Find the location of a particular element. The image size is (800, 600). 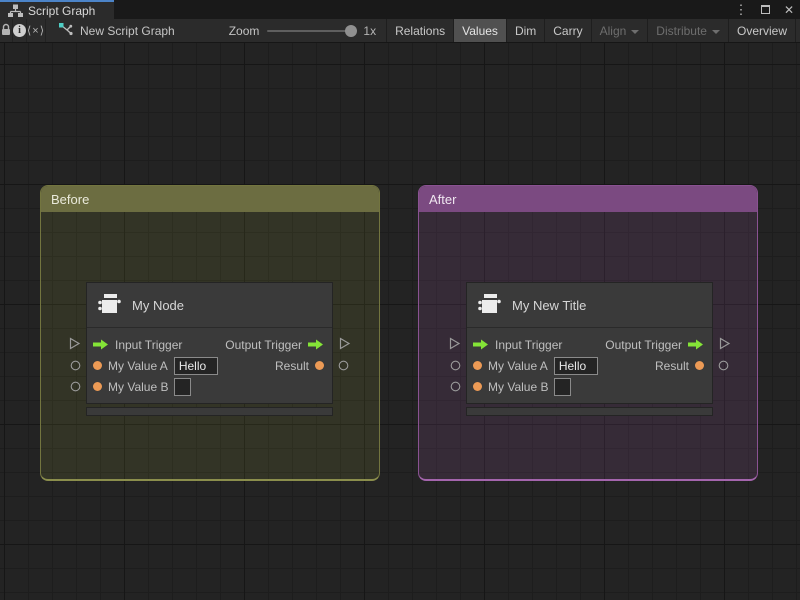

graph-hierarchy-icon is located at coordinates (15, 10).